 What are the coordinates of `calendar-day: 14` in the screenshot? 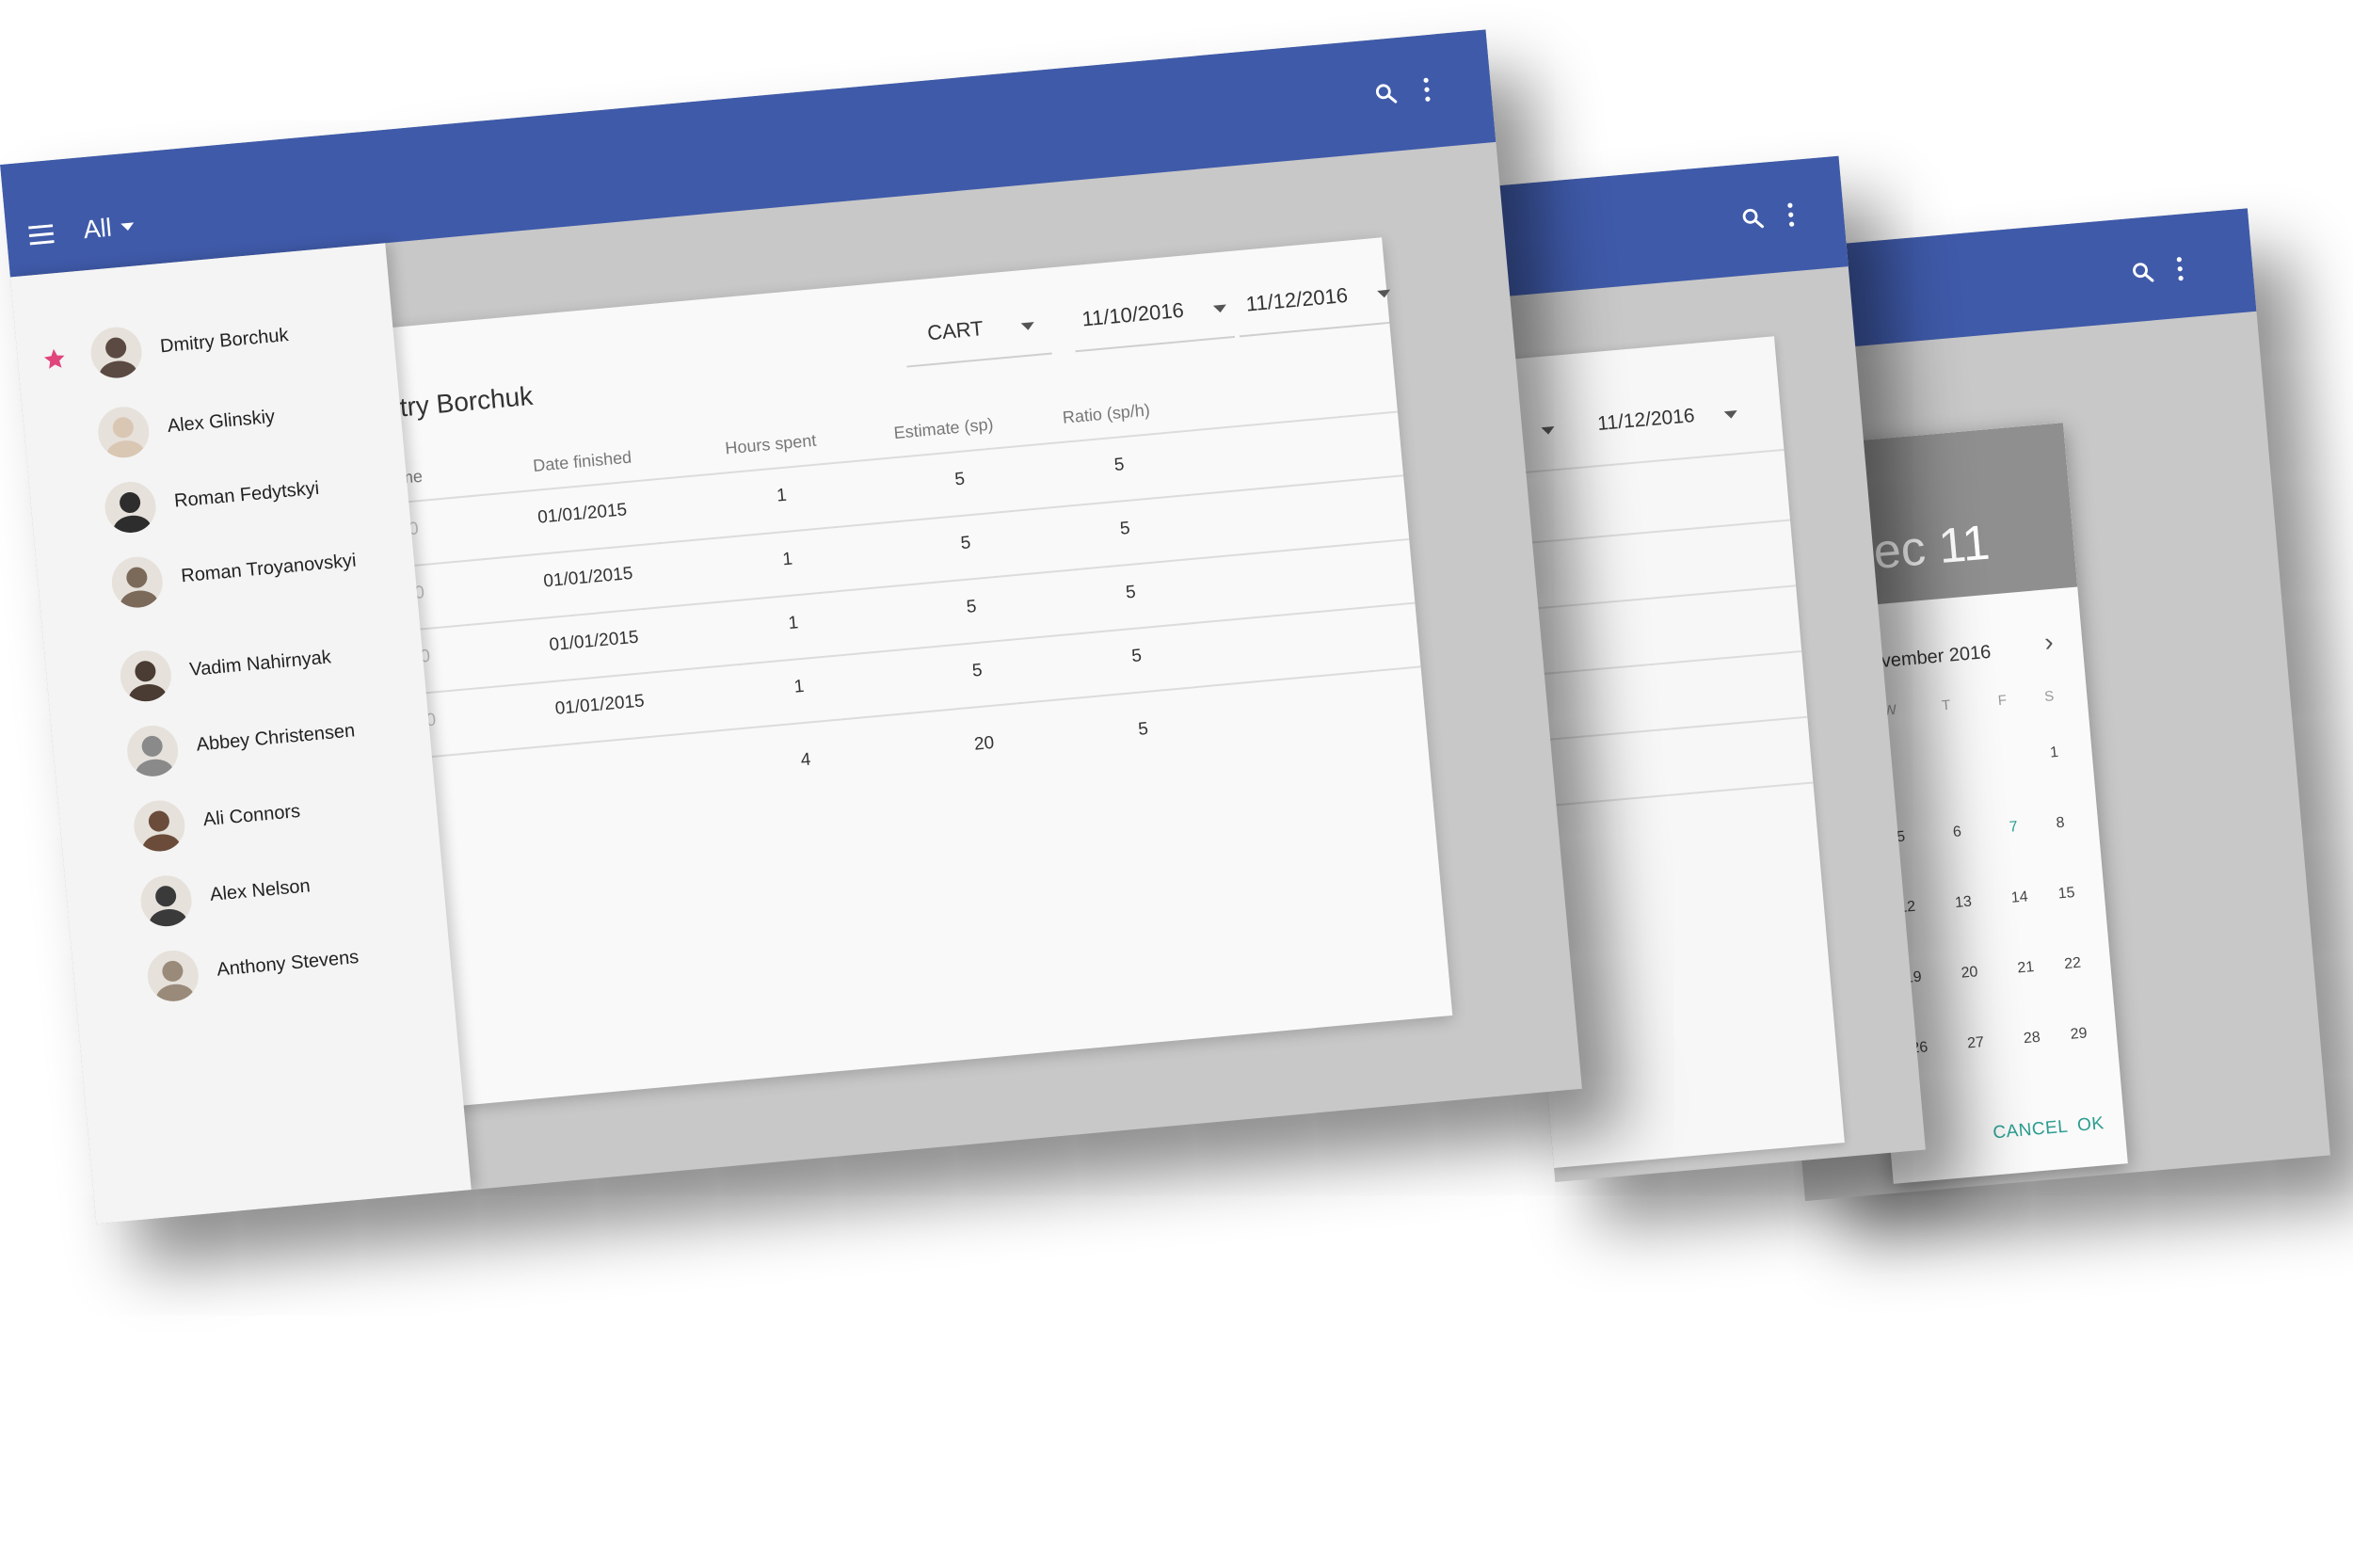 It's located at (2019, 898).